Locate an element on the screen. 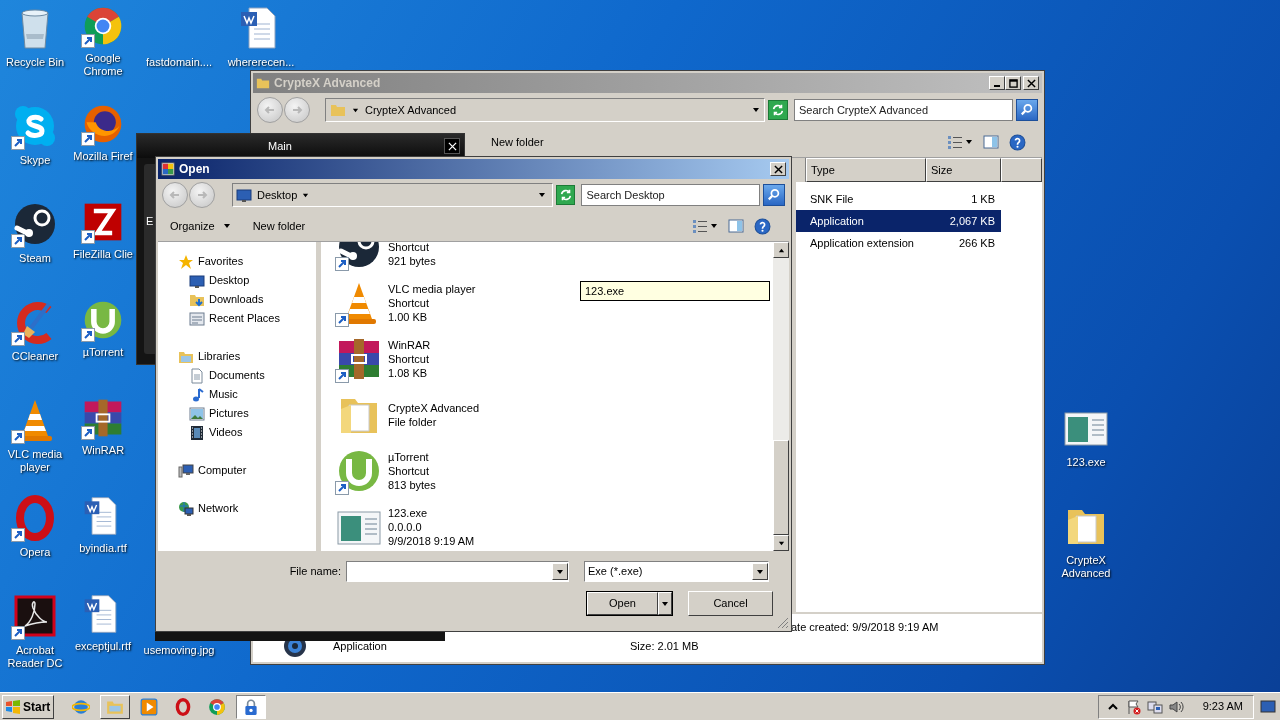 The width and height of the screenshot is (1280, 720). file-name: CrypteX Advanced is located at coordinates (434, 408).